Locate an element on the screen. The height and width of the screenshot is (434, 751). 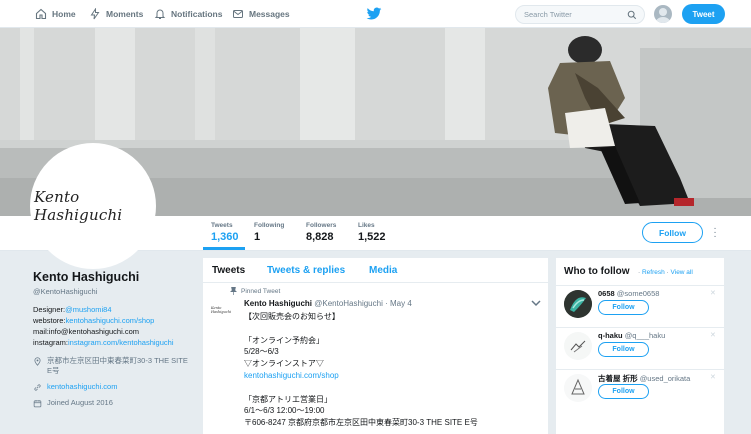
suggestion-name: 古着屋 折形 @used_orikata is located at coordinates (644, 378).